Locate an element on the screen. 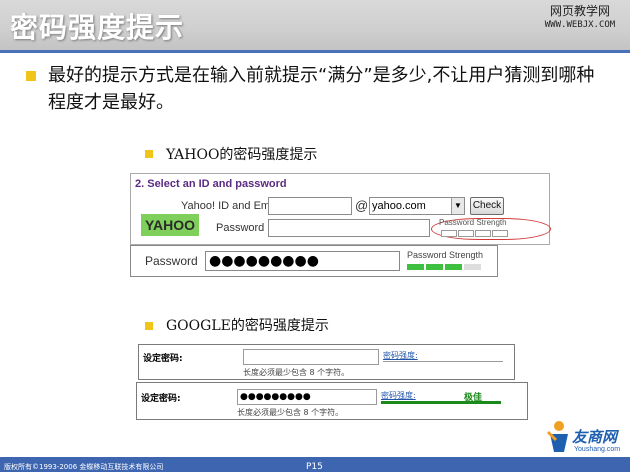 Image resolution: width=630 pixels, height=472 pixels. watermark: 网页教学网 WWW.WEBJX.COM is located at coordinates (580, 18).